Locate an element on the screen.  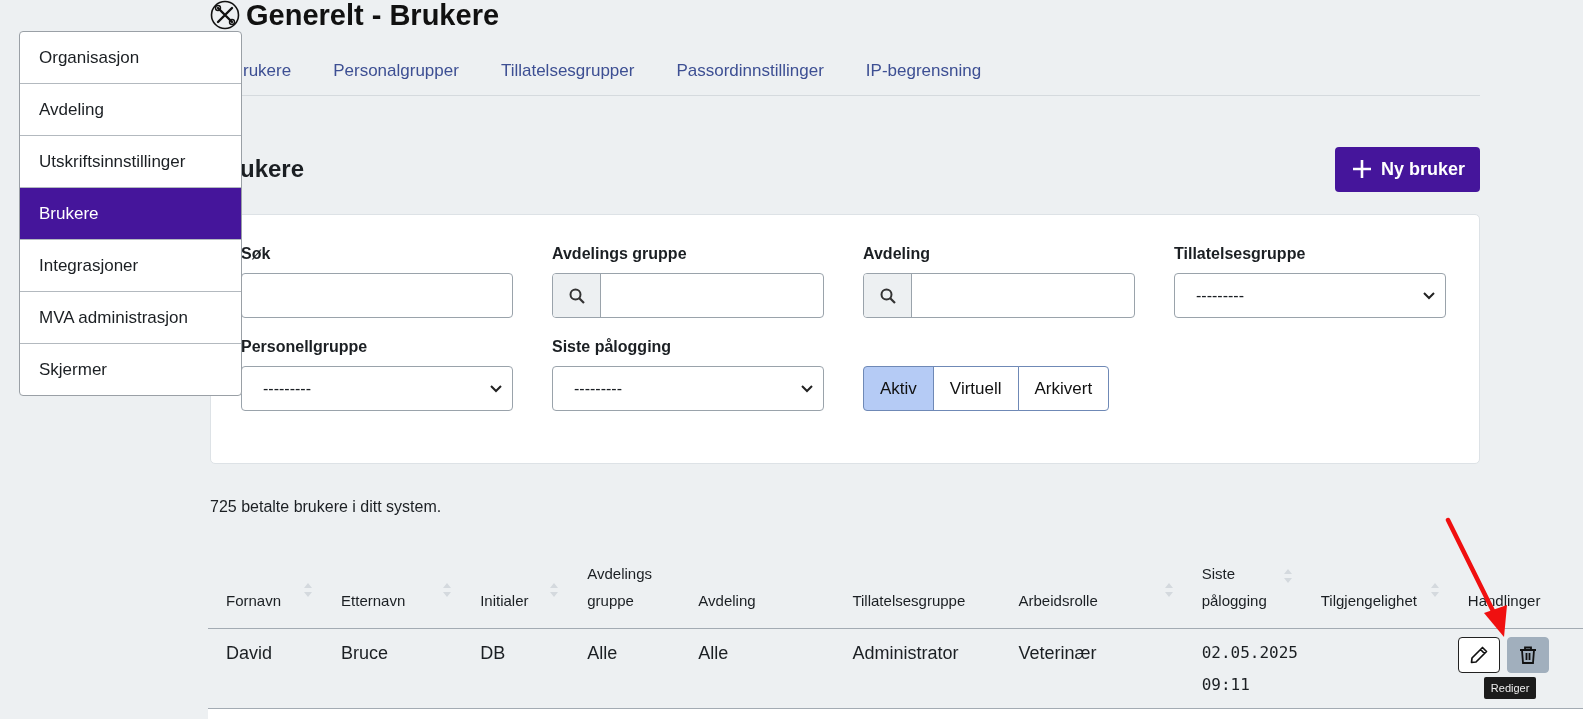
column-header: Avdelings gruppe is located at coordinates (629, 587).